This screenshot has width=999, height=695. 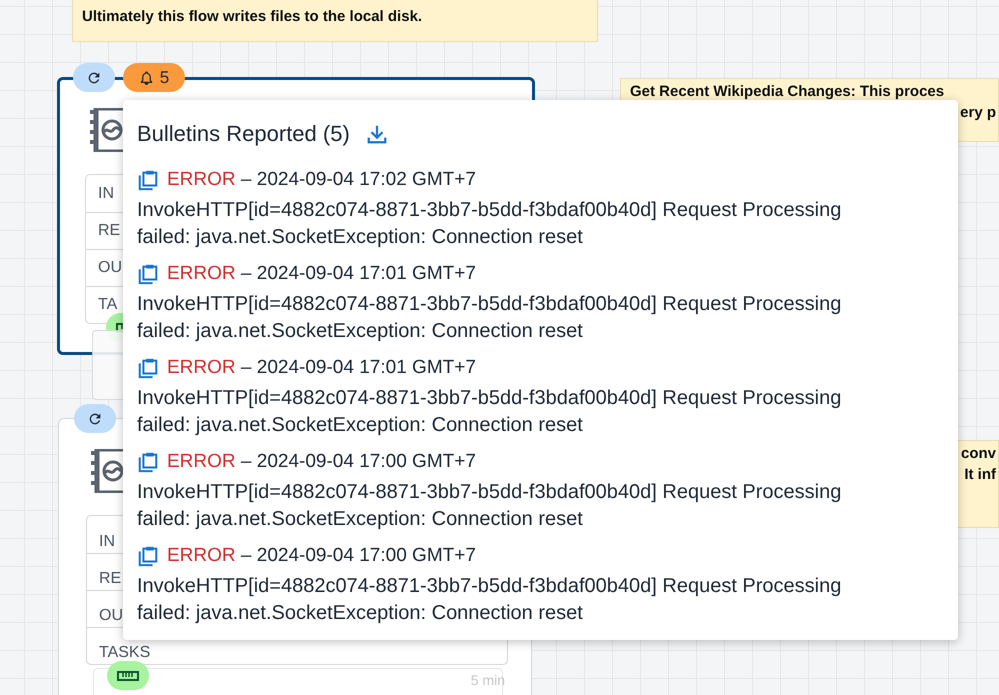 What do you see at coordinates (252, 17) in the screenshot?
I see `note-text: Ultimately this flow writes files to the local disk.` at bounding box center [252, 17].